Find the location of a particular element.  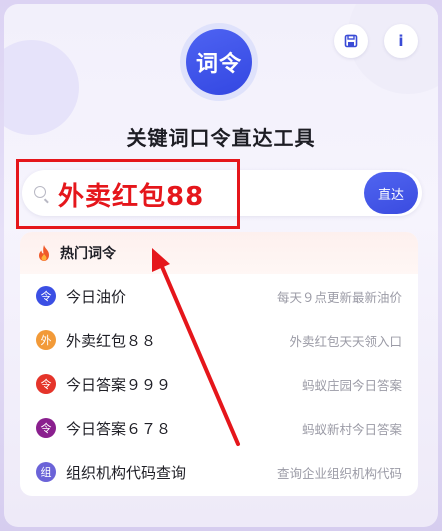

list-item: 令 今日油价 每天９点更新最新油价 is located at coordinates (219, 296).